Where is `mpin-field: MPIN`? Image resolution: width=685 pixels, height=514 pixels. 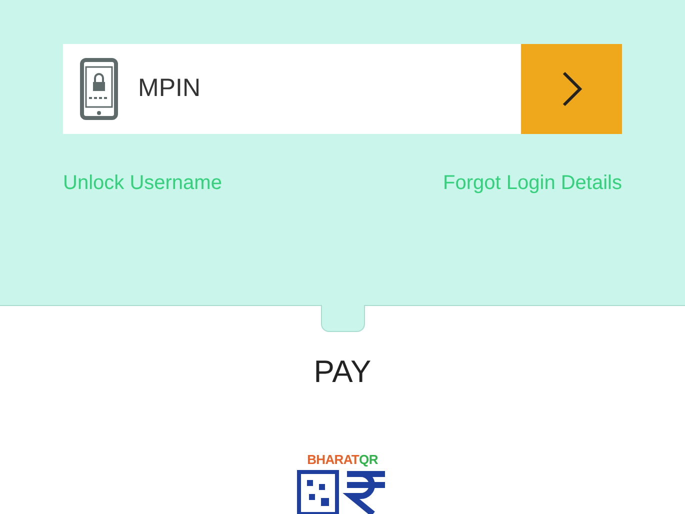 mpin-field: MPIN is located at coordinates (292, 89).